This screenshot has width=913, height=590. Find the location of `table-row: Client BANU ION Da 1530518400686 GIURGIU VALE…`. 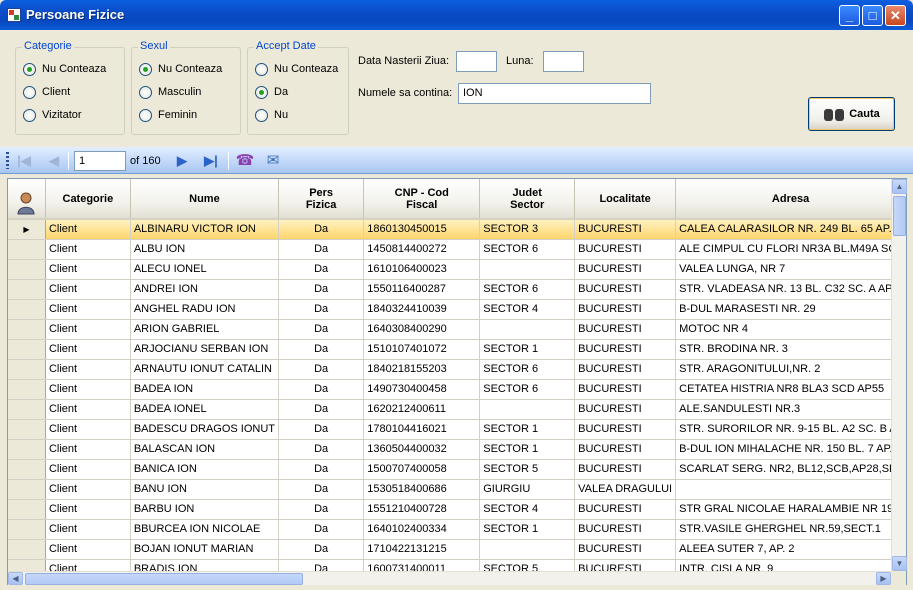

table-row: Client BANU ION Da 1530518400686 GIURGIU VALE… is located at coordinates (457, 489).